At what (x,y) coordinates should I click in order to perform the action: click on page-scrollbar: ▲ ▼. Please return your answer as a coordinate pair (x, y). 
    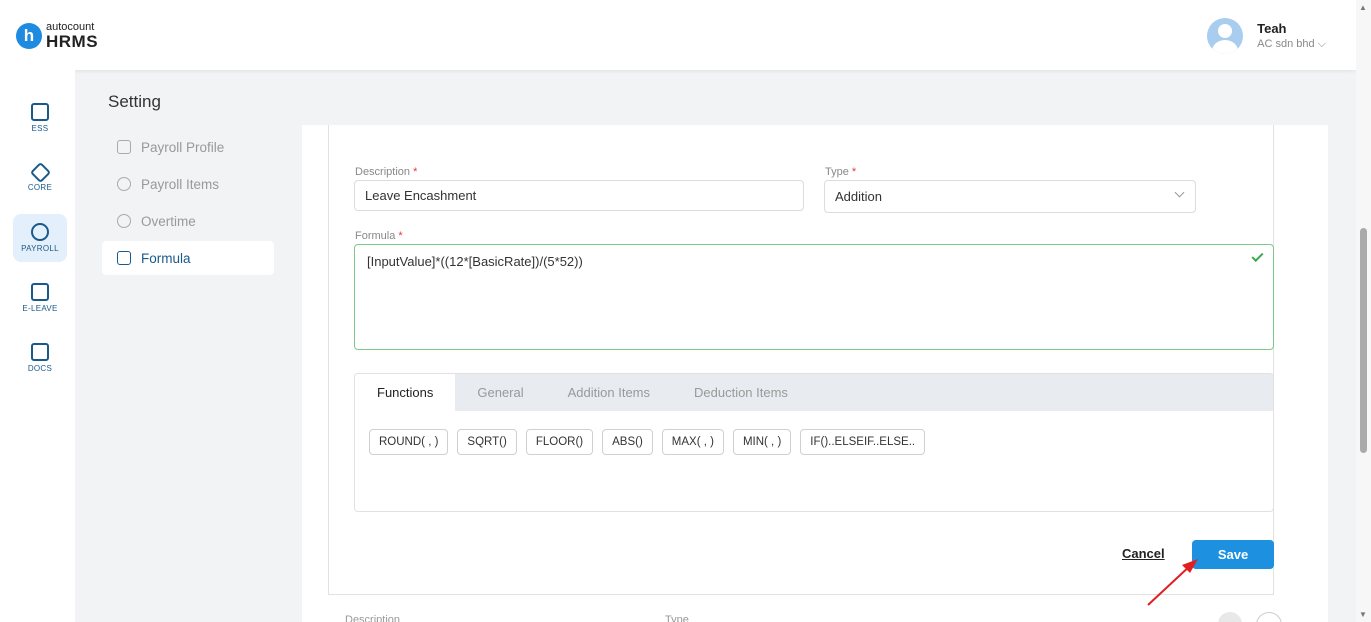
    Looking at the image, I should click on (1363, 311).